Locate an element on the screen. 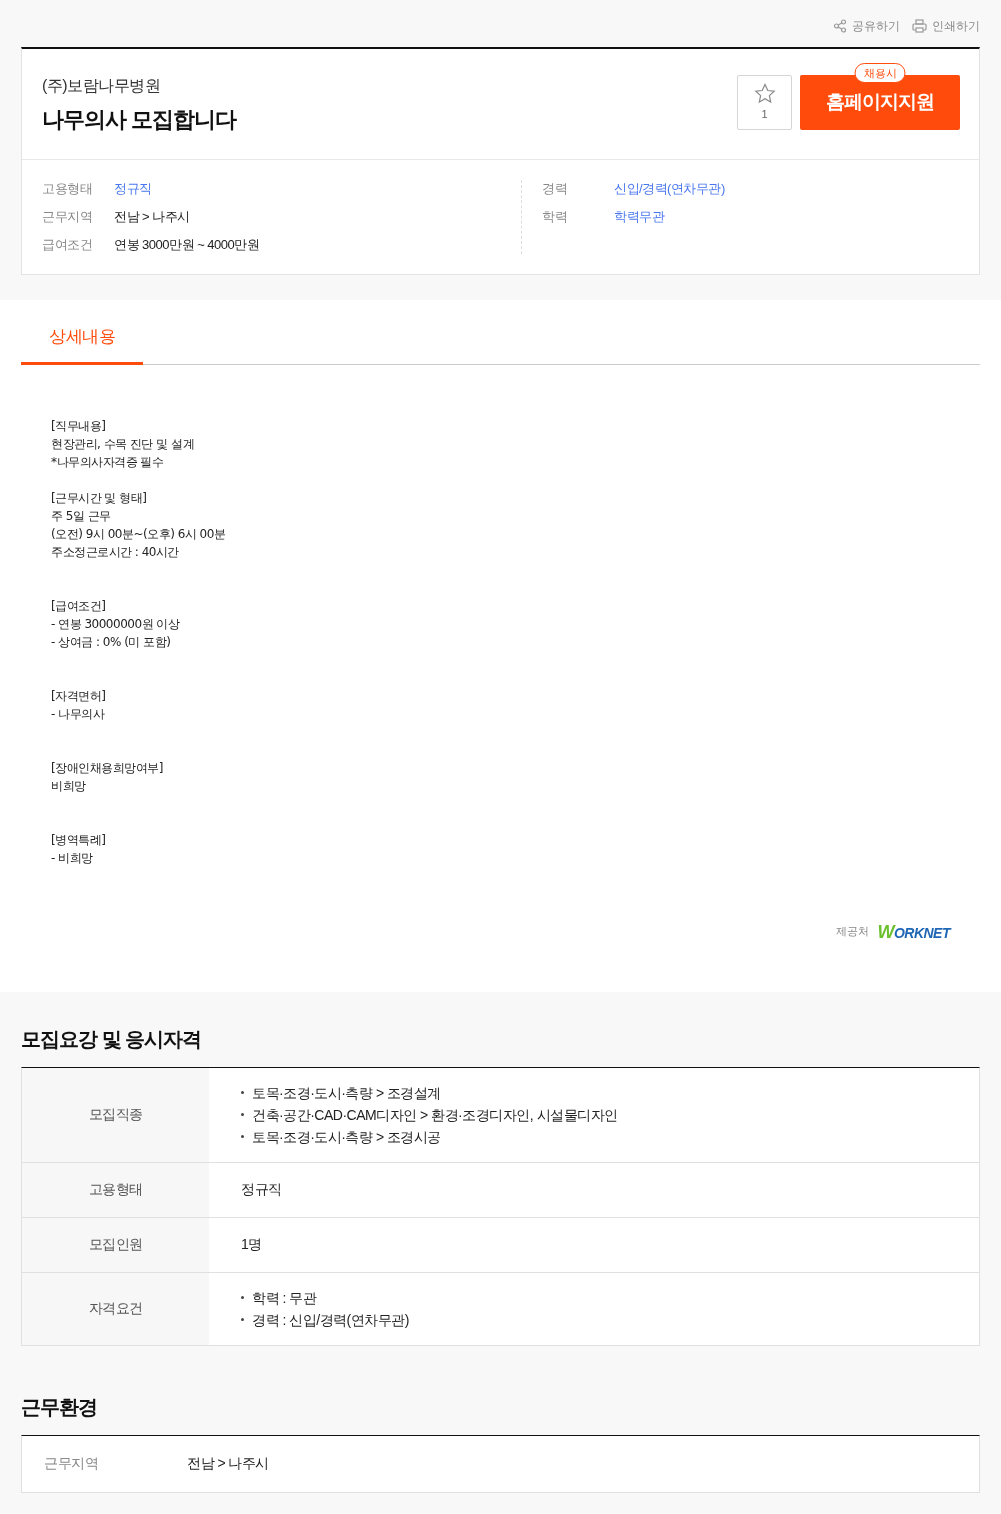 This screenshot has height=1514, width=1001. provider-logo: WORKNET is located at coordinates (913, 932).